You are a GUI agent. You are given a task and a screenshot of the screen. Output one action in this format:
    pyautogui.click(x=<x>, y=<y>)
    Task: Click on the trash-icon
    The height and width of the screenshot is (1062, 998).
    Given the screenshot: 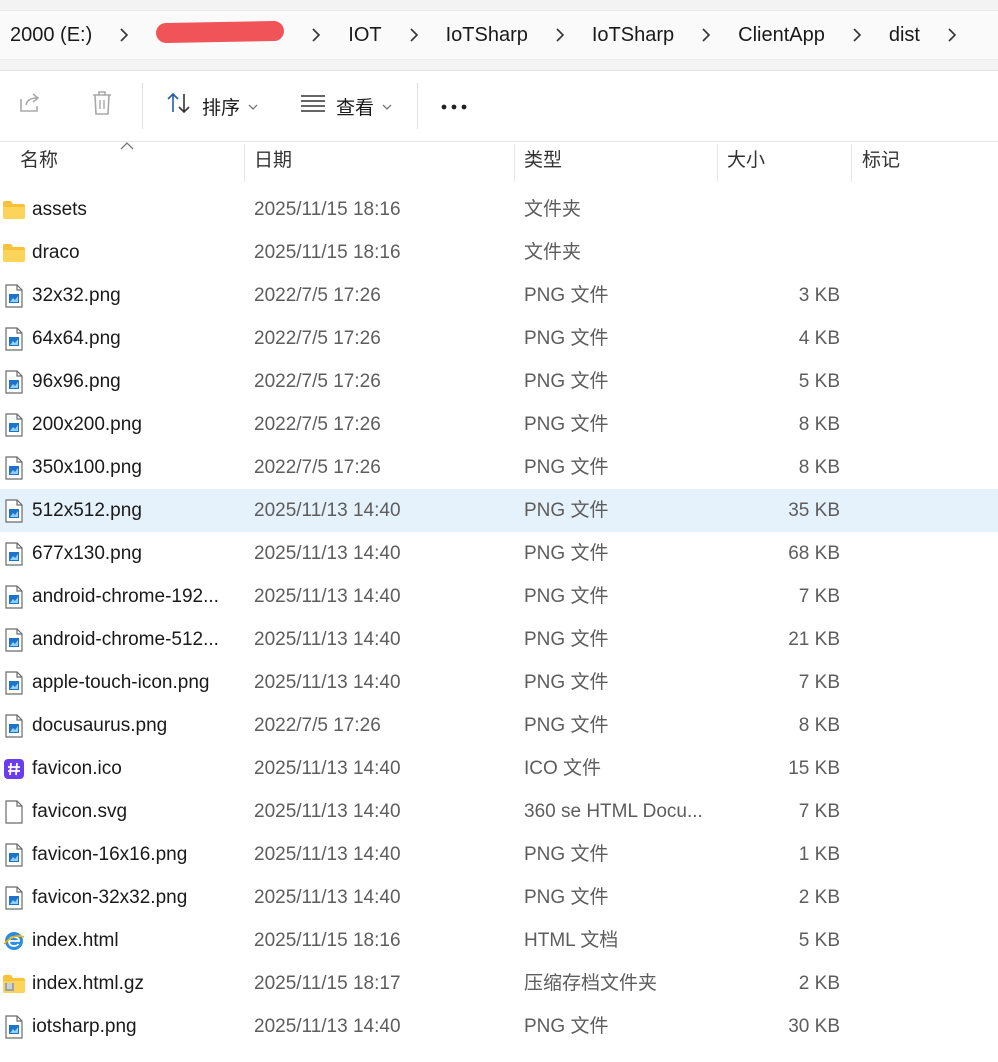 What is the action you would take?
    pyautogui.click(x=102, y=106)
    